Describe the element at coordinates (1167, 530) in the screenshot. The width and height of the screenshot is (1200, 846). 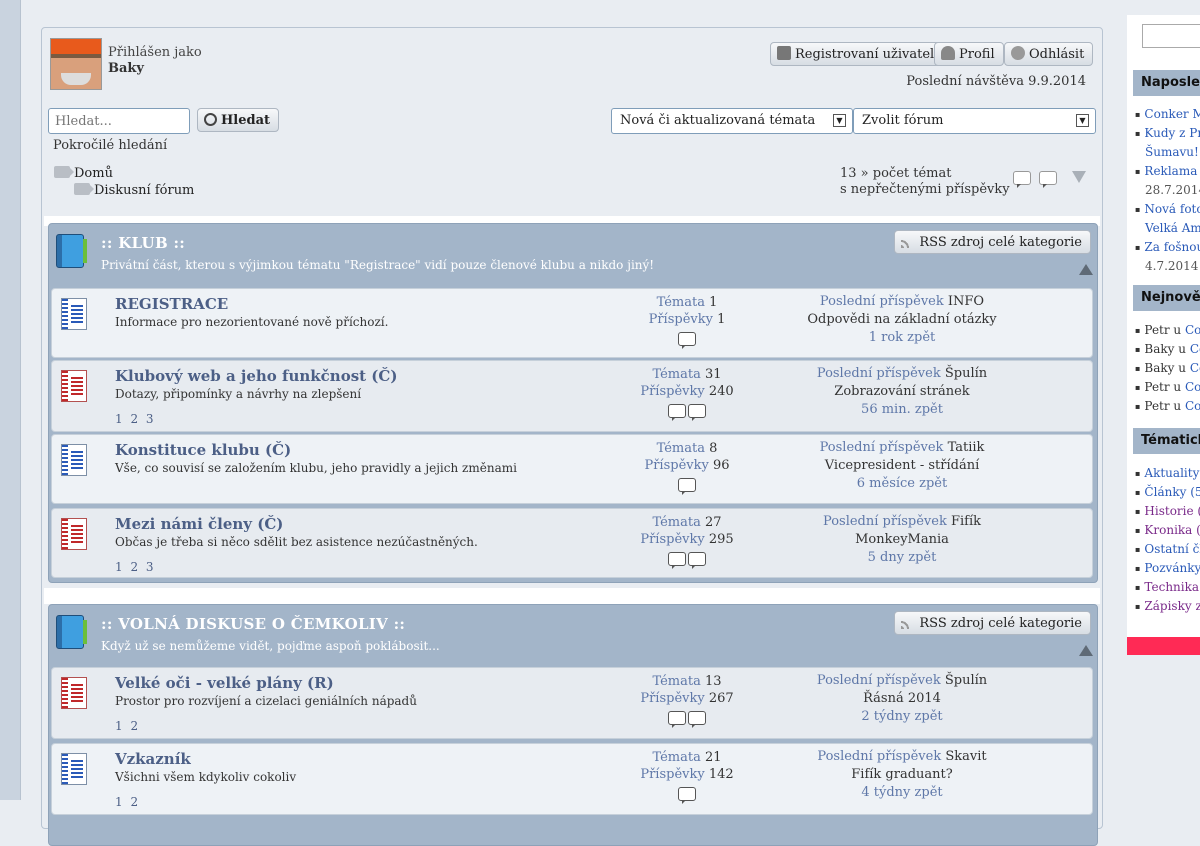
I see `sidebar-category-item: Kronika (6` at that location.